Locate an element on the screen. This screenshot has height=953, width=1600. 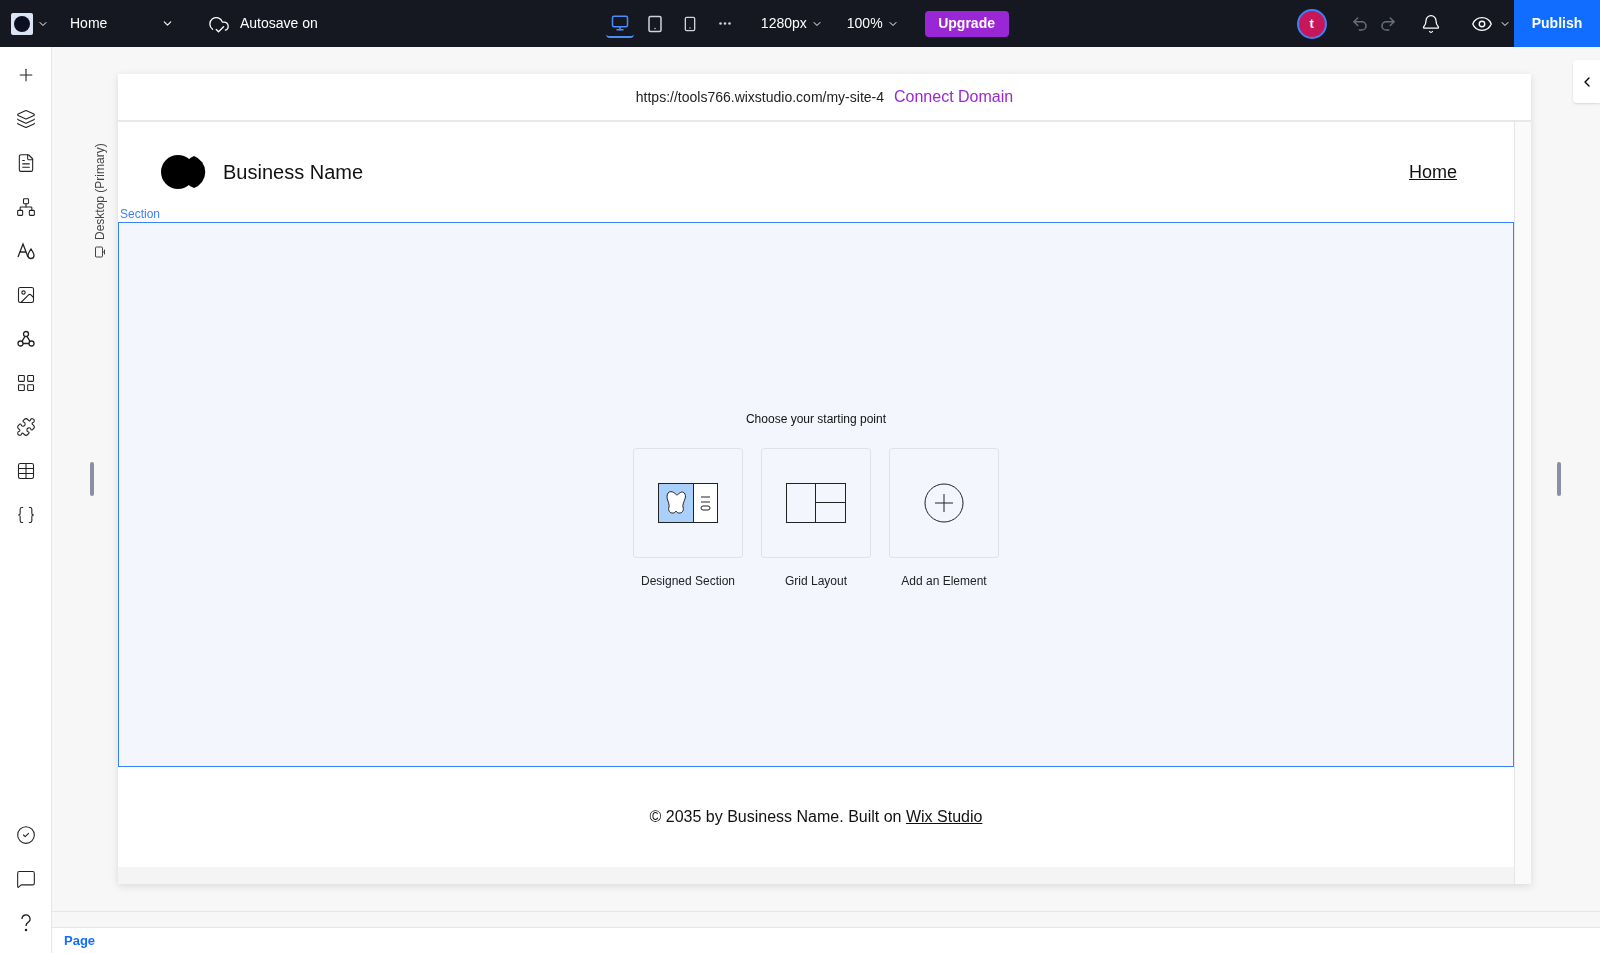
site-logo-icon is located at coordinates (22, 23).